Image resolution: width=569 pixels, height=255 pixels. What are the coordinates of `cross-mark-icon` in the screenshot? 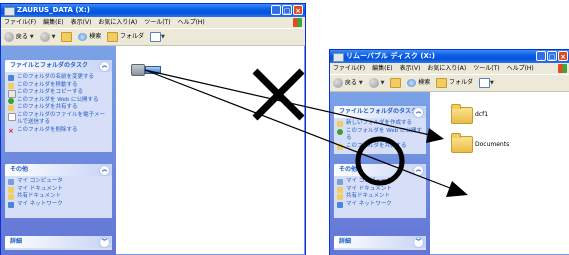 It's located at (278, 94).